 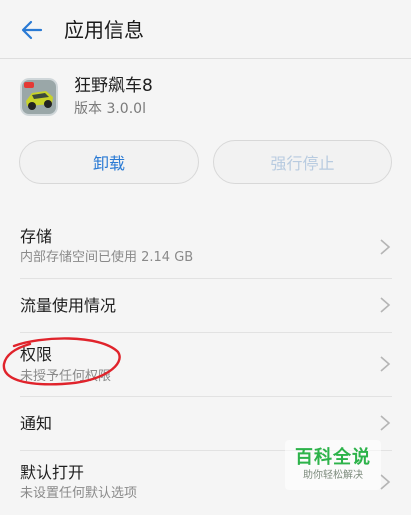 I want to click on permissions-subtitle: 未授予任何权限, so click(x=66, y=376).